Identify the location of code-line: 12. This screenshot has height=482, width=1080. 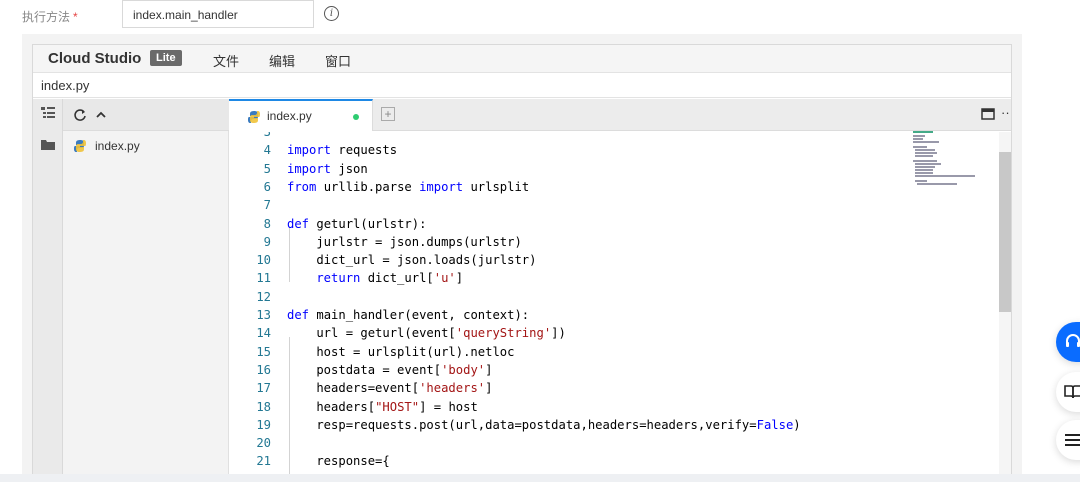
(614, 297).